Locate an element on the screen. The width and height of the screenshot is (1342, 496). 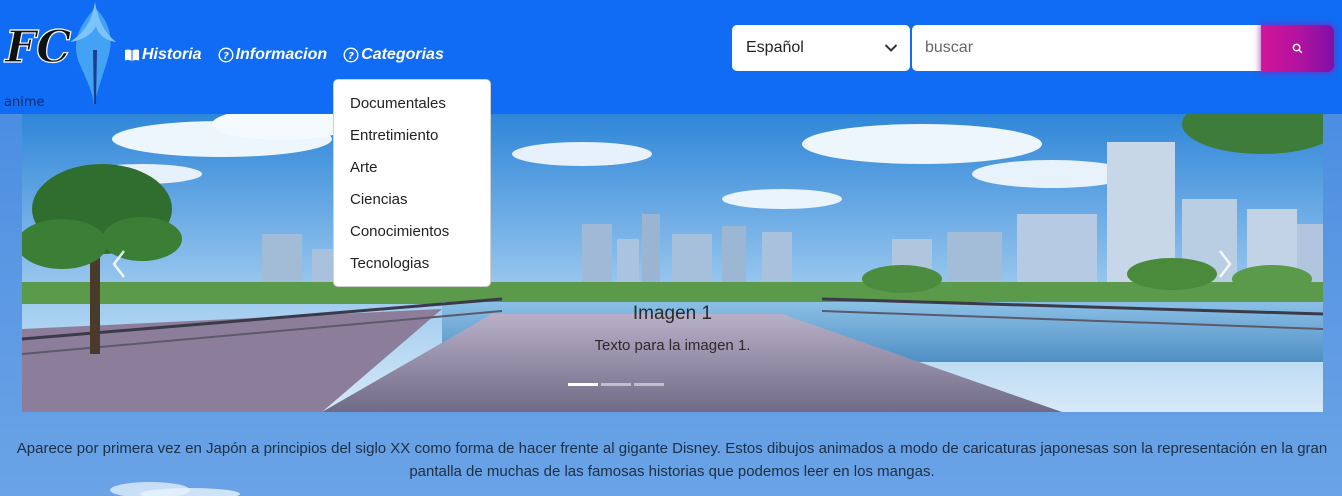
dropdown-item-conocimientos: Conocimientos is located at coordinates (412, 232).